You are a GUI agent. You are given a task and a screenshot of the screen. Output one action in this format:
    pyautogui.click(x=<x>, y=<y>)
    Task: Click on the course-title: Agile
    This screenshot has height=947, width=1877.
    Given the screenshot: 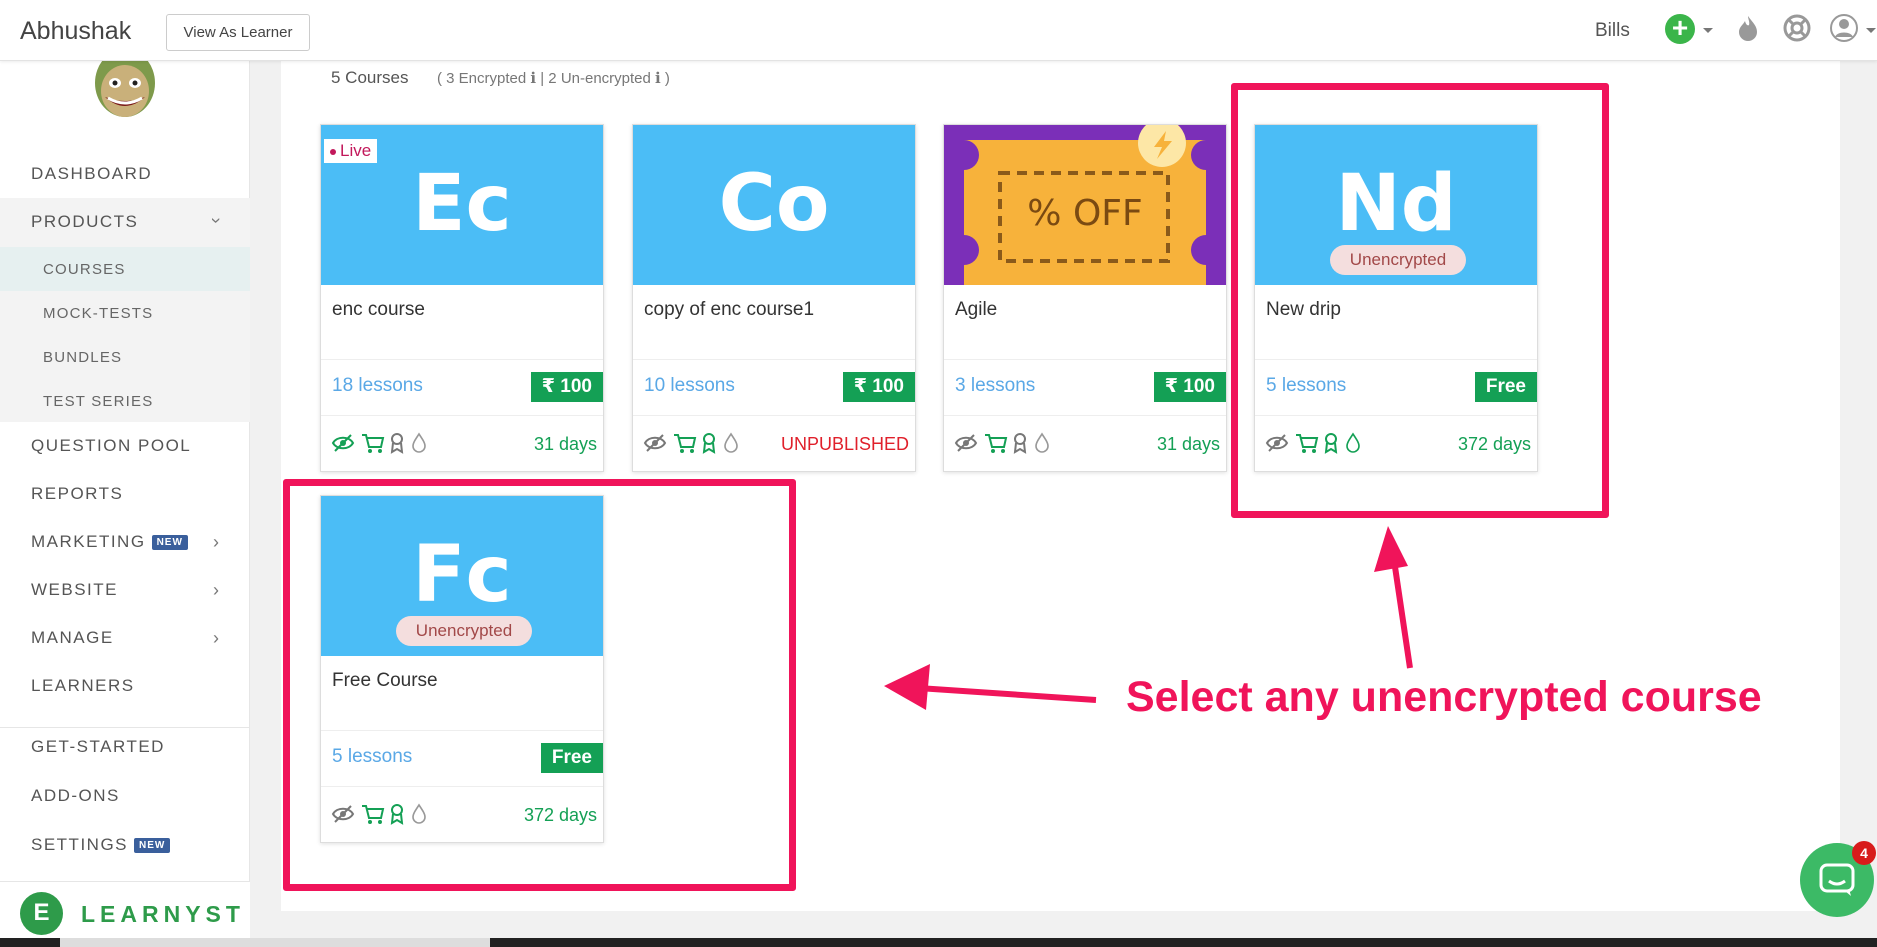 What is the action you would take?
    pyautogui.click(x=976, y=310)
    